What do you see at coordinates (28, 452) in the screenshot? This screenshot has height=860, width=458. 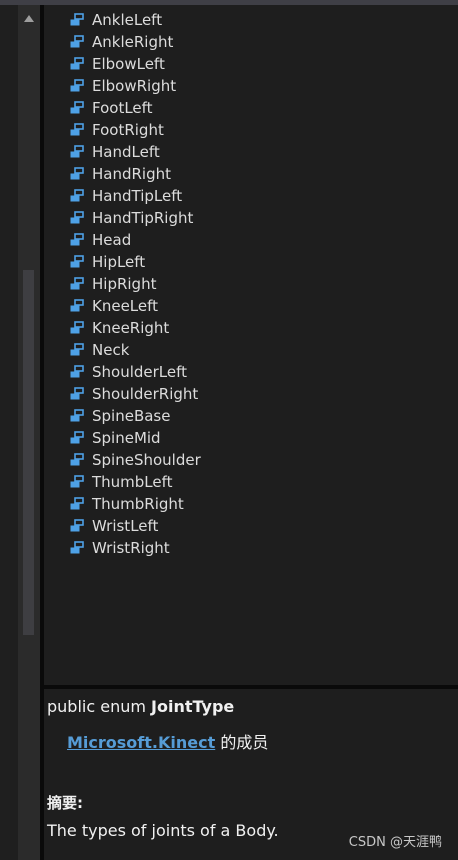 I see `scroll-thumb` at bounding box center [28, 452].